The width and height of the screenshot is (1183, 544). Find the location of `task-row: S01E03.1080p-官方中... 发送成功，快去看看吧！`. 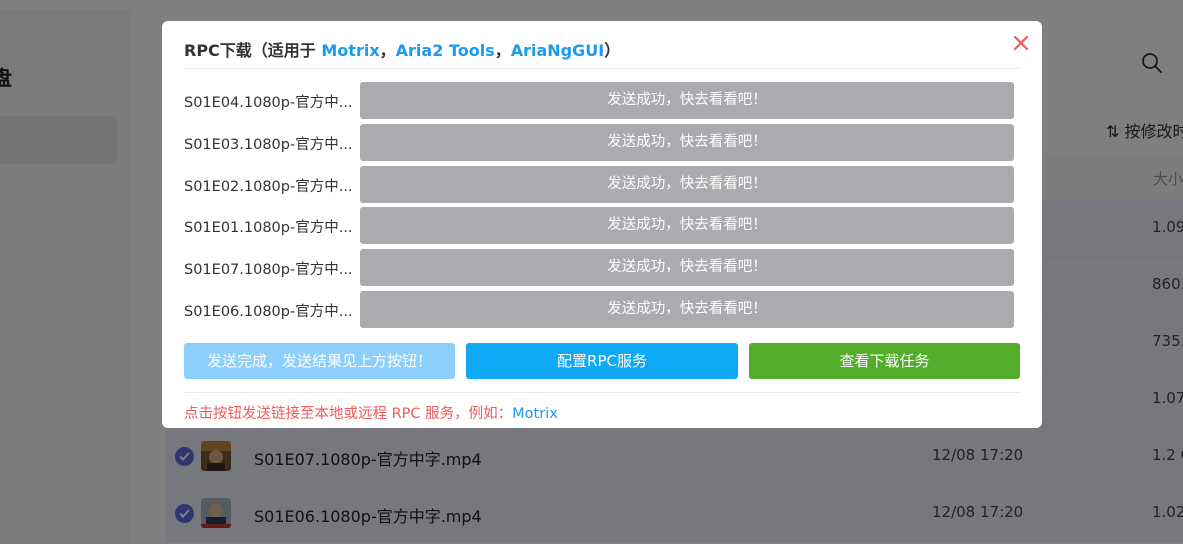

task-row: S01E03.1080p-官方中... 发送成功，快去看看吧！ is located at coordinates (599, 142).